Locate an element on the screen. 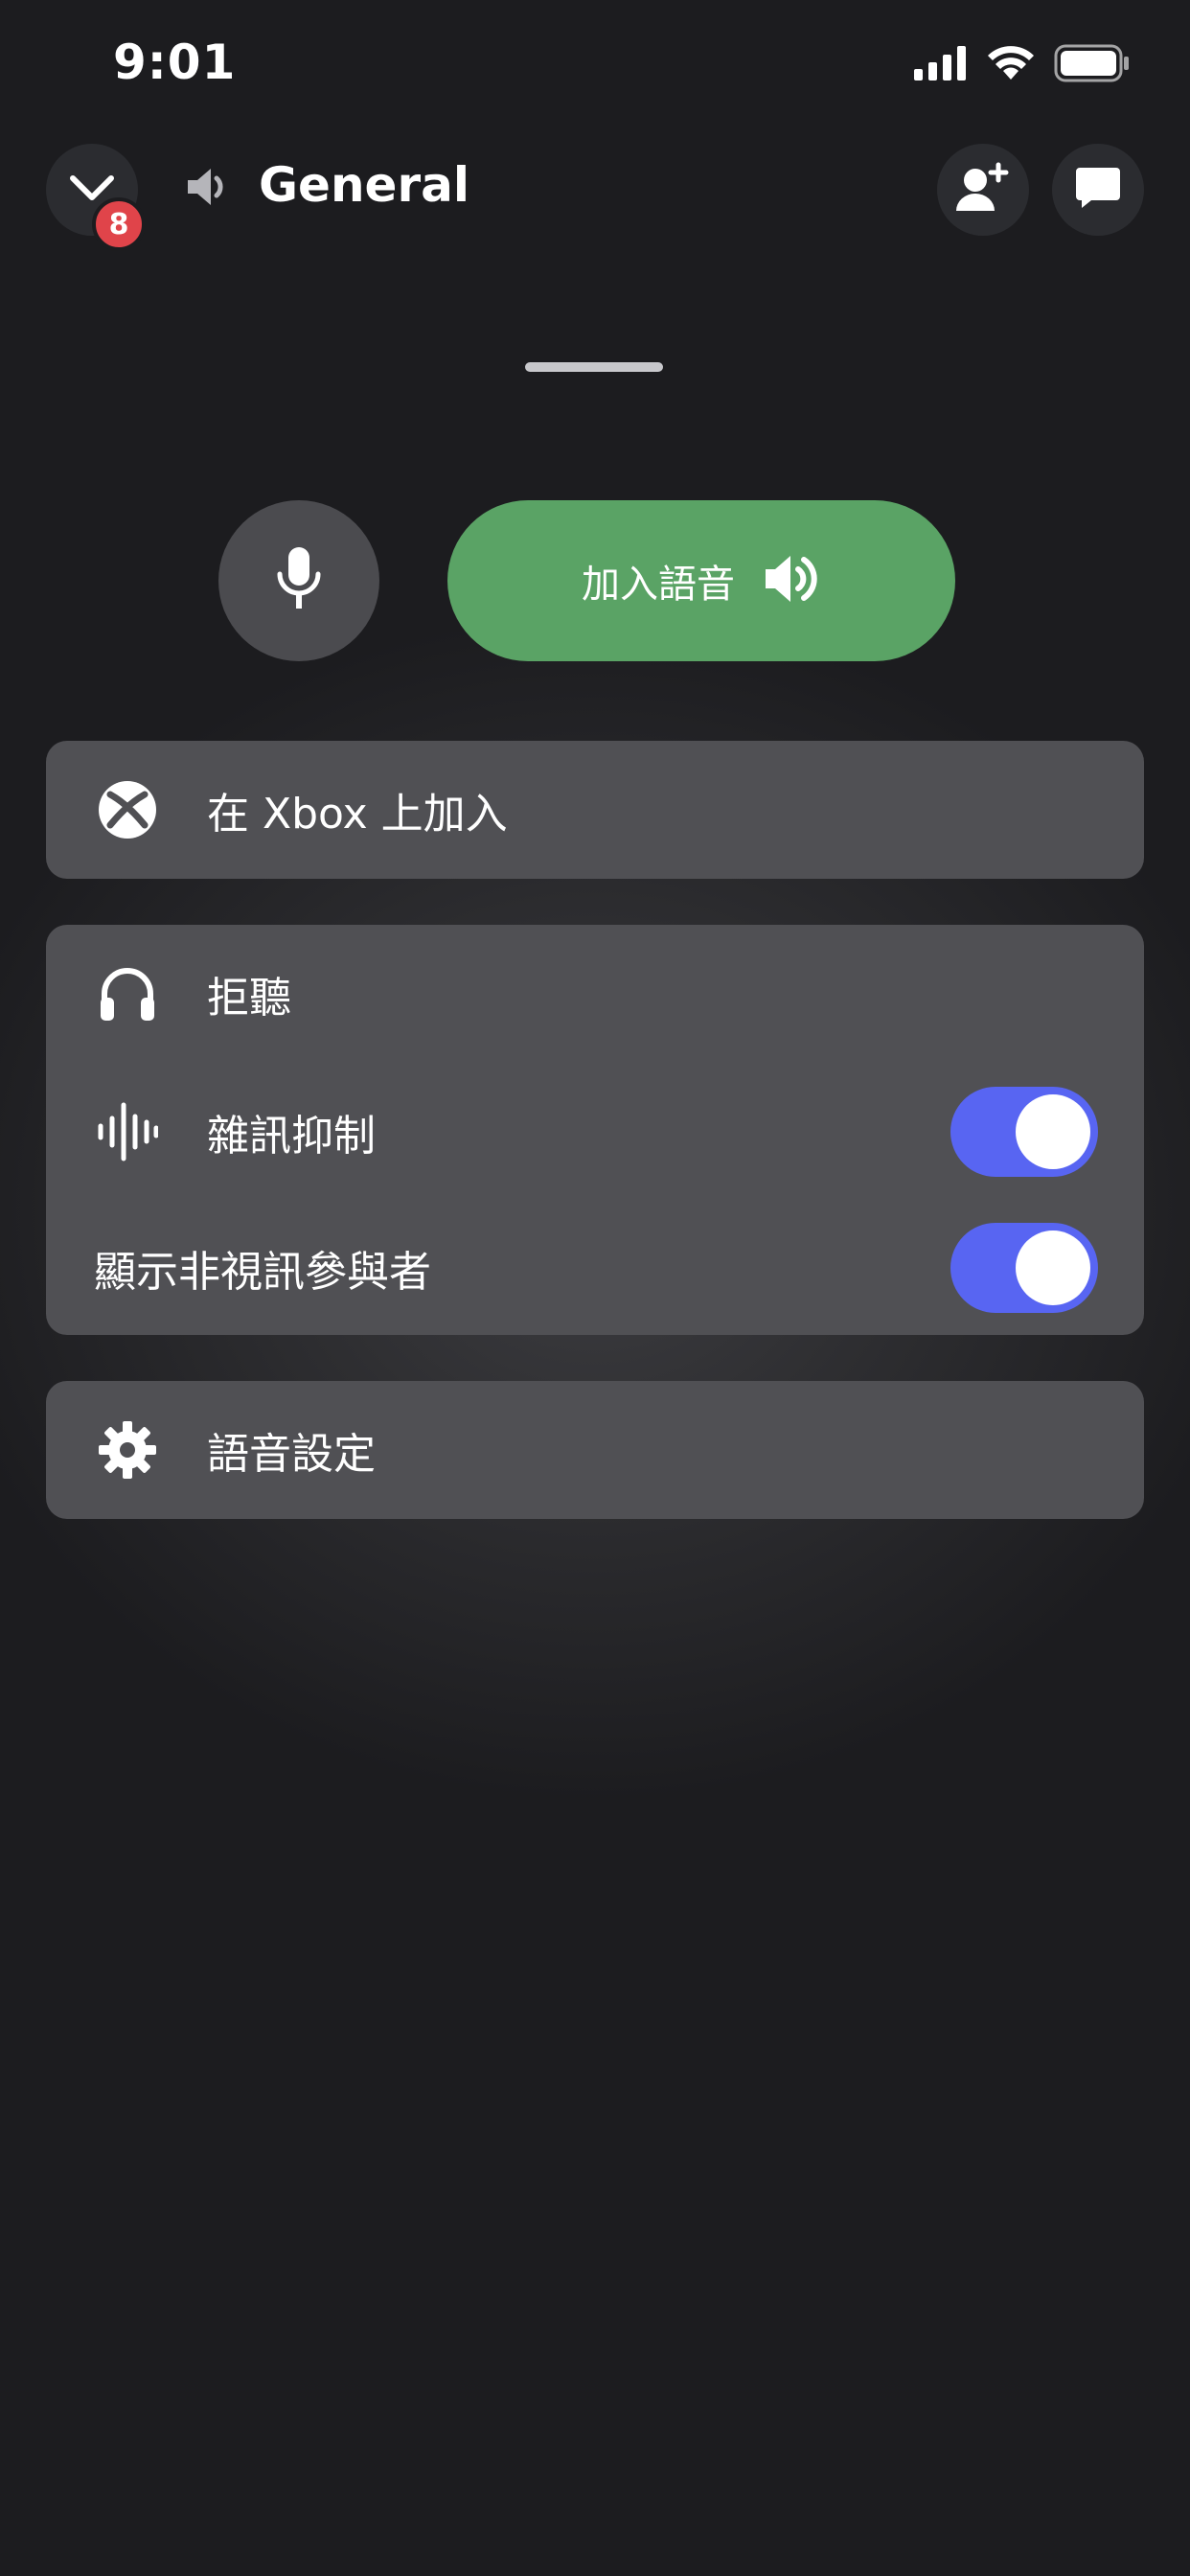  voice-settings-card: 語音設定 is located at coordinates (595, 1450).